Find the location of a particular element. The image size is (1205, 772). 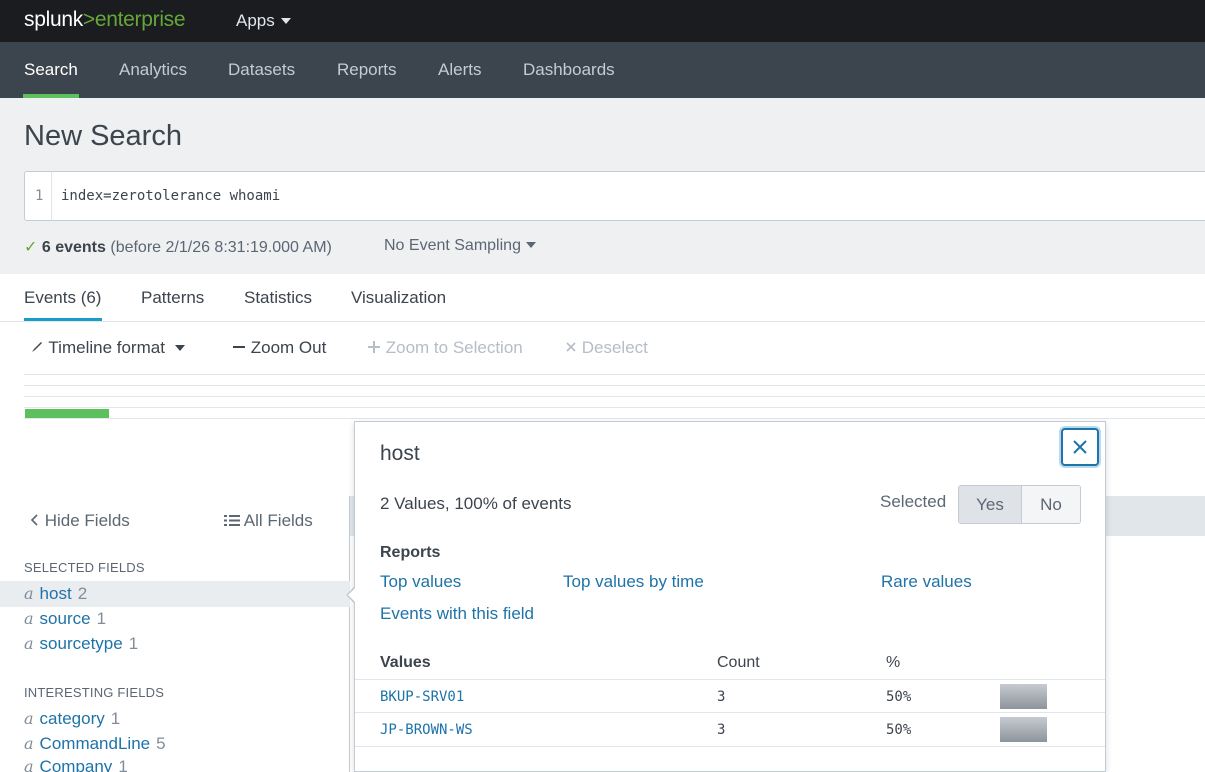

selected-fields-heading: SELECTED FIELDS is located at coordinates (84, 567).